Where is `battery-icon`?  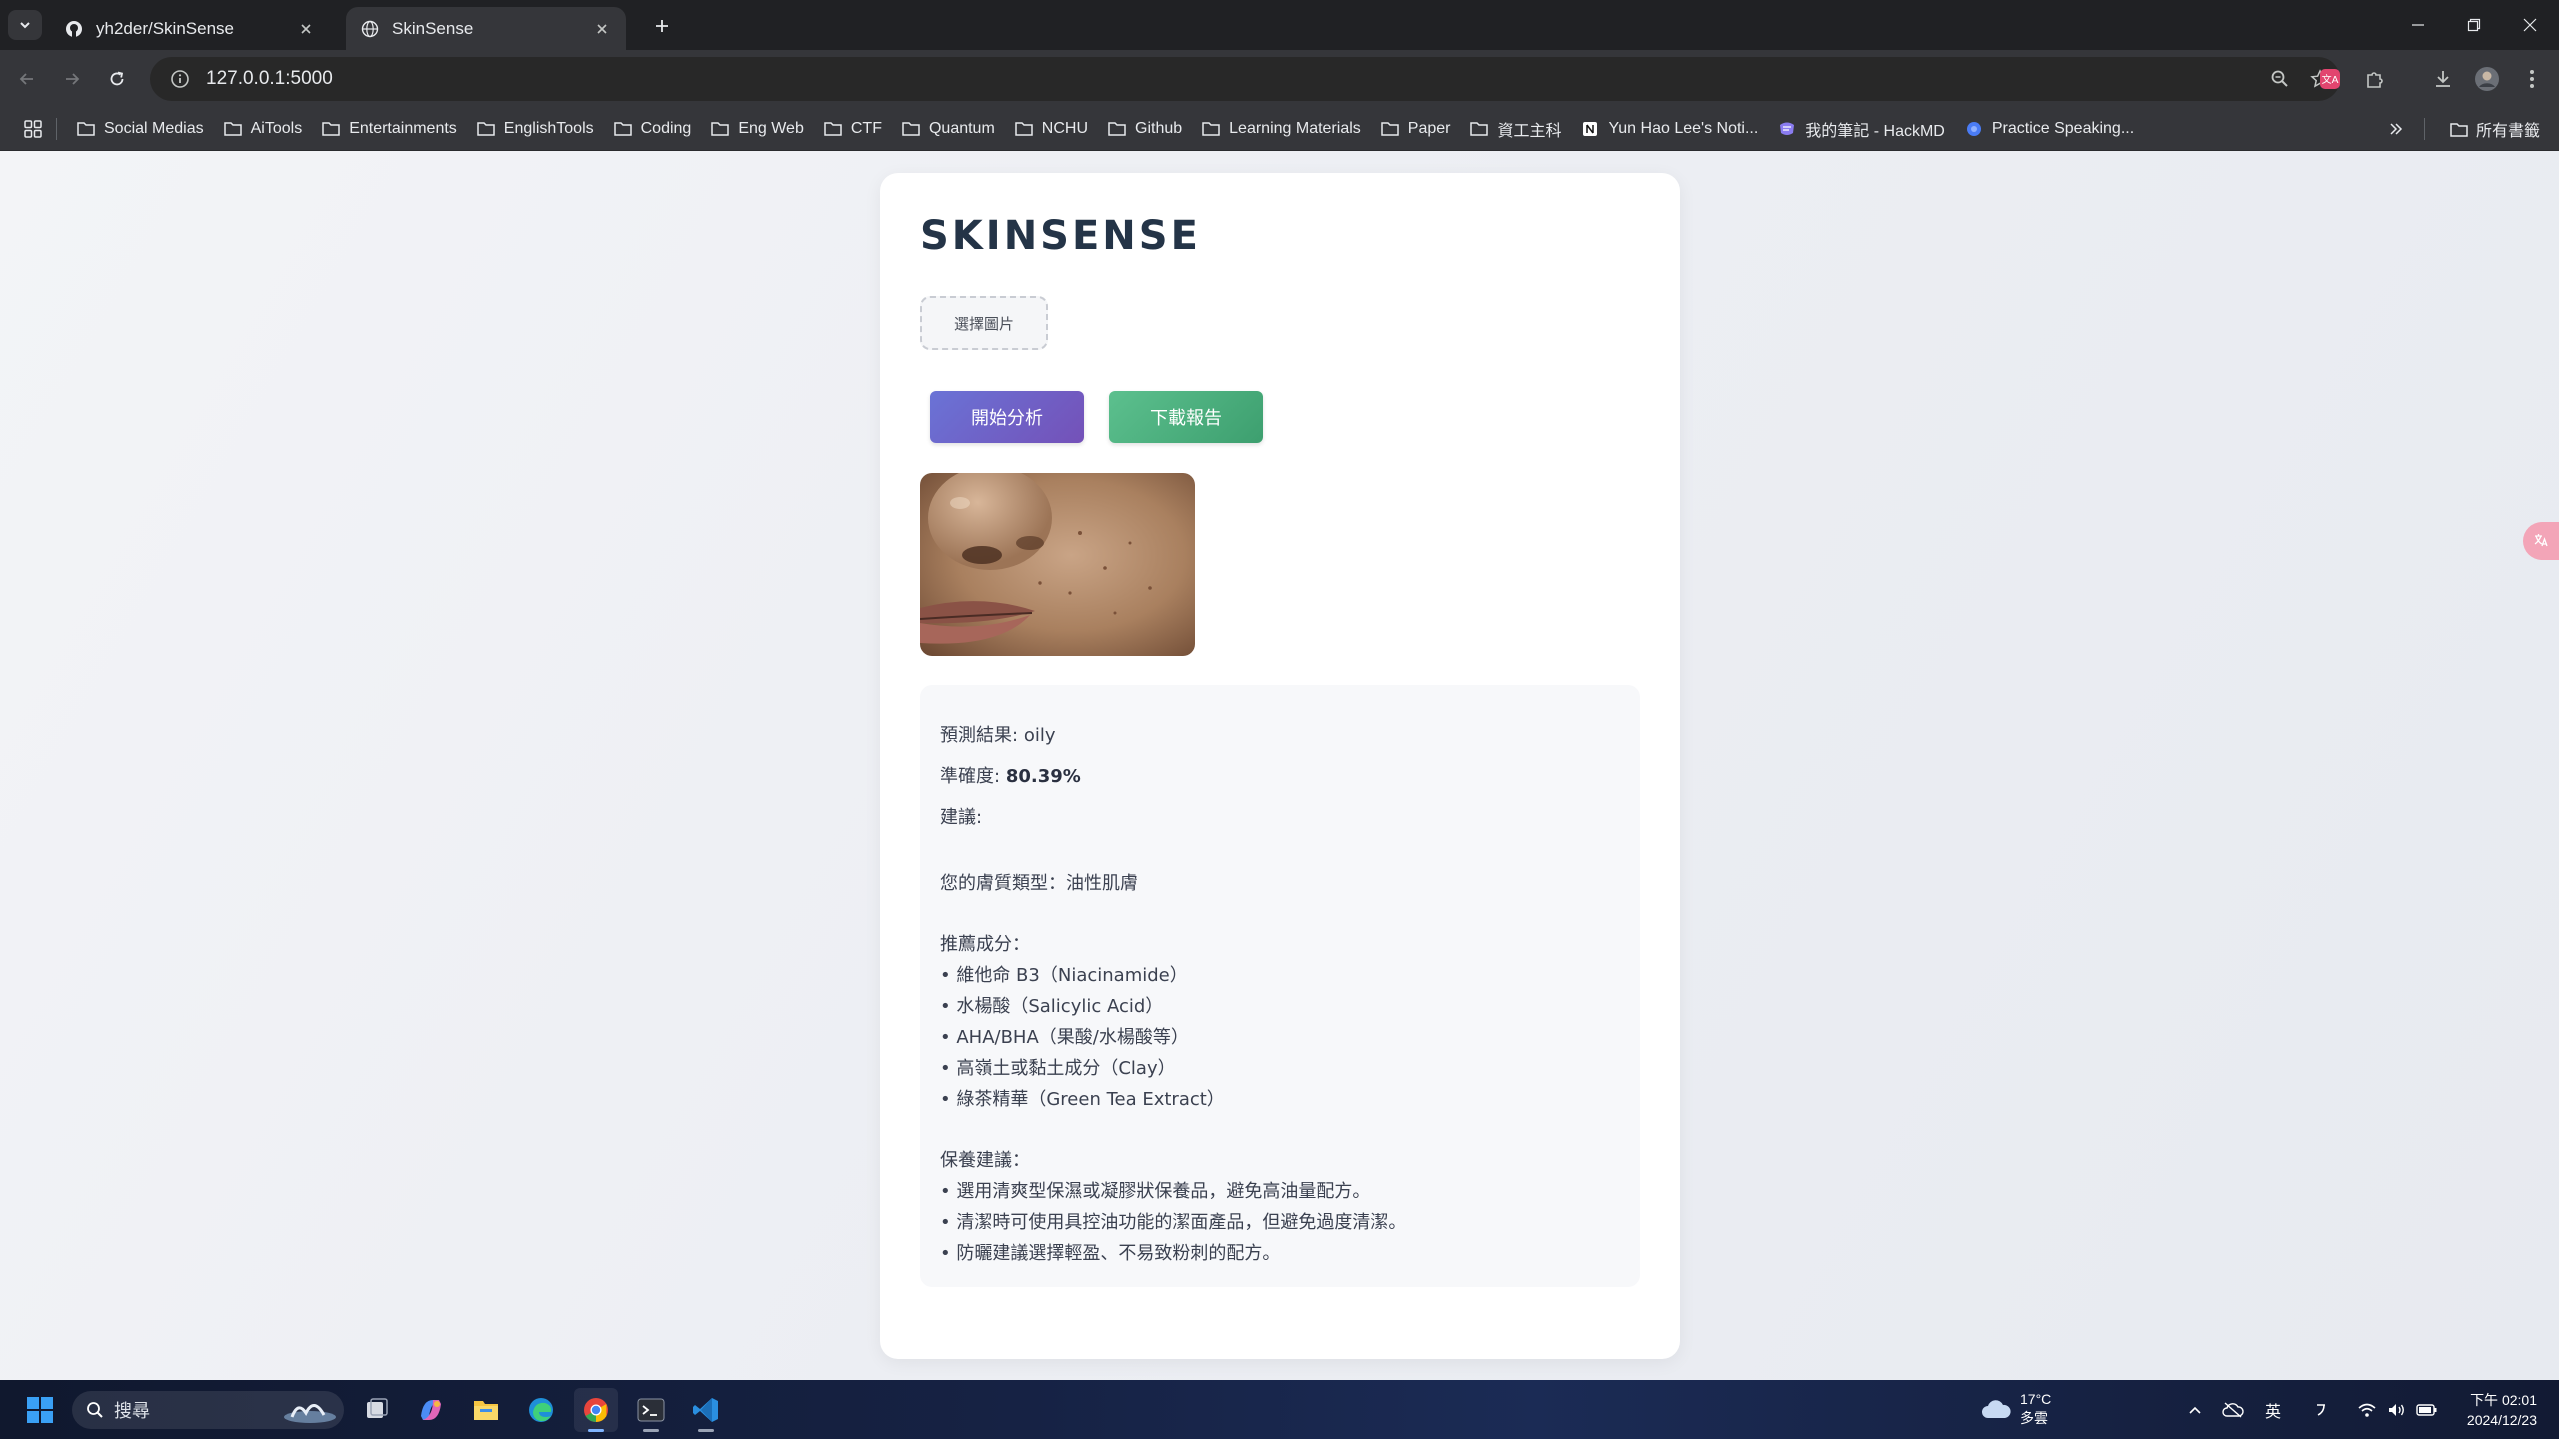 battery-icon is located at coordinates (2427, 1409).